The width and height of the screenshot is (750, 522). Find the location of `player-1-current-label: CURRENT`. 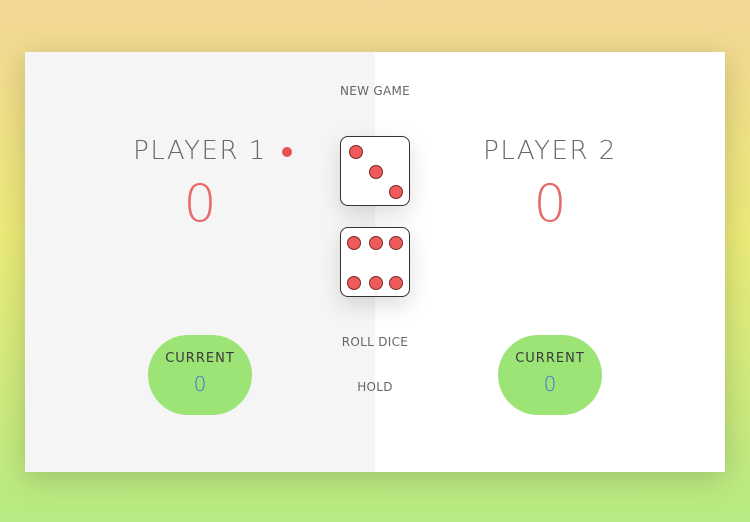

player-1-current-label: CURRENT is located at coordinates (200, 358).